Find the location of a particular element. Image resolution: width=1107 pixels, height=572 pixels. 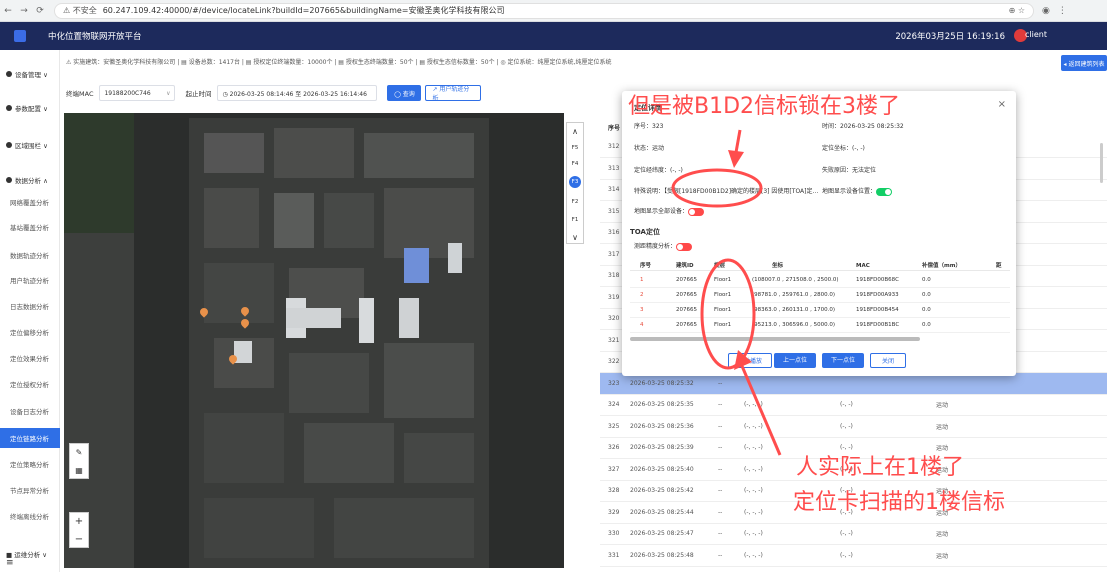

annotation-top: 但是被B1D2信标锁在3楼了 is located at coordinates (764, 106).